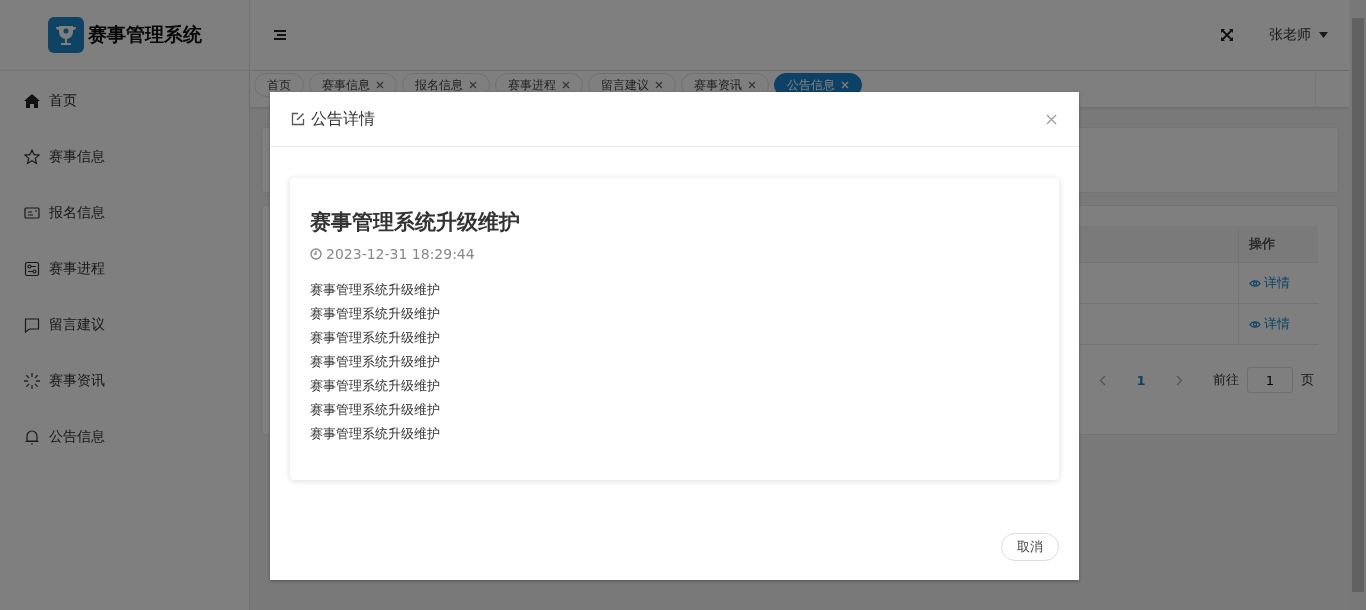 The height and width of the screenshot is (610, 1366). What do you see at coordinates (1141, 380) in the screenshot?
I see `page-number: 1` at bounding box center [1141, 380].